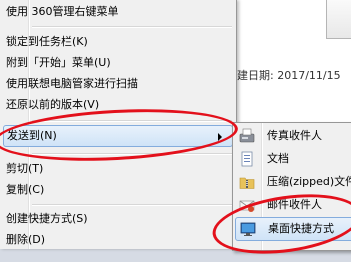  I want to click on menu-item-copy: 复制(C), so click(117, 189).